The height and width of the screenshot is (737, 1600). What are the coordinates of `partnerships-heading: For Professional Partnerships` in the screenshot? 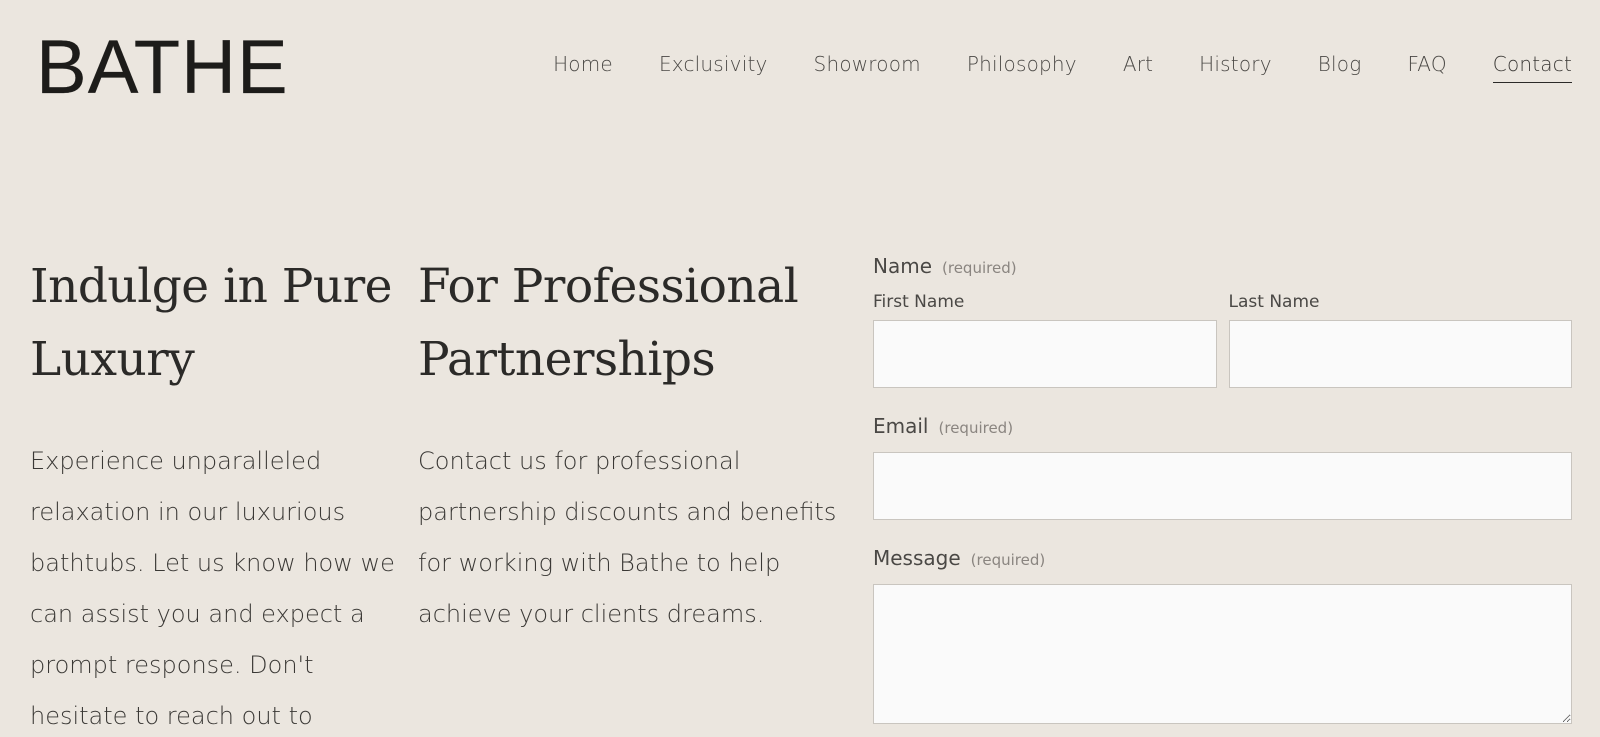 It's located at (608, 323).